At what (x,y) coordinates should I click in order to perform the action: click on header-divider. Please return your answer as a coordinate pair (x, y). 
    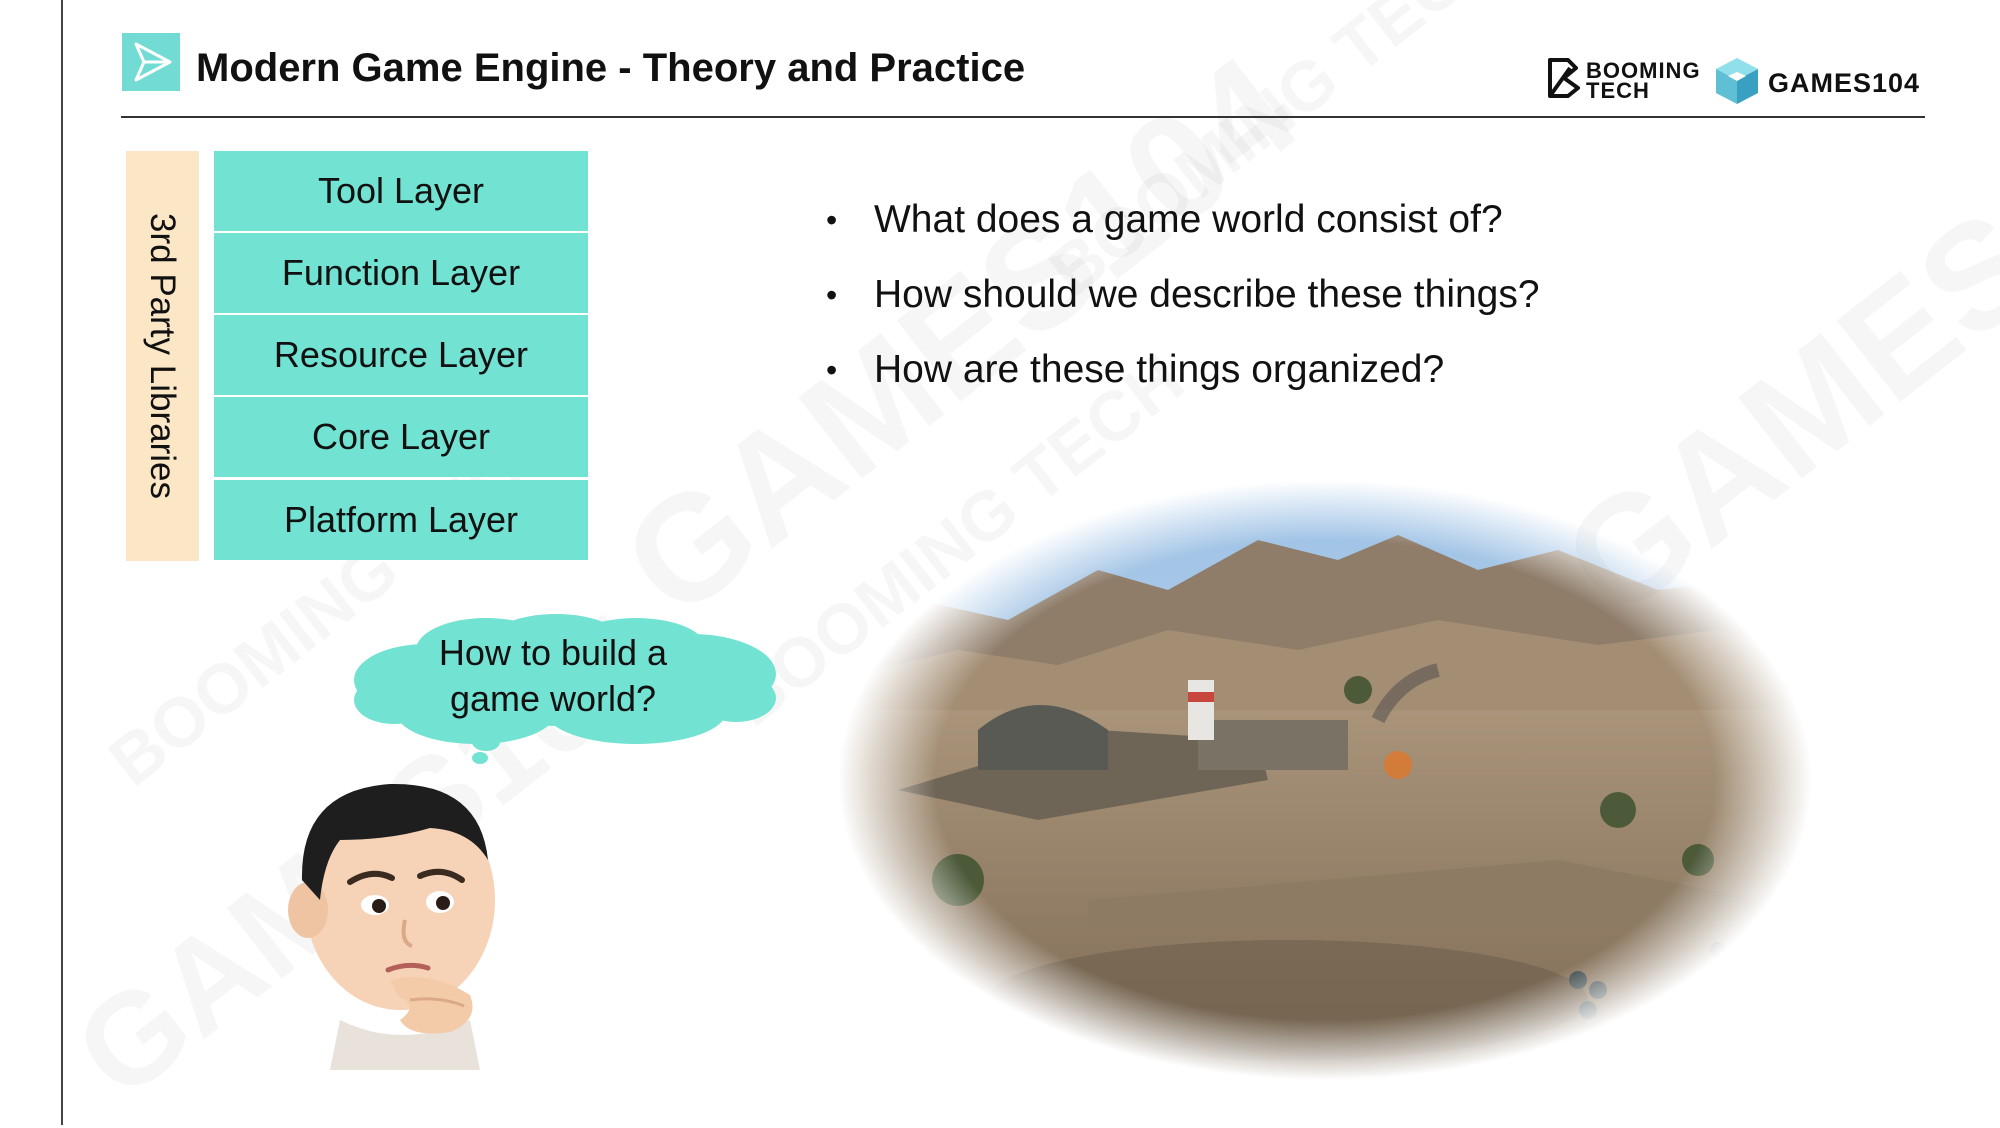
    Looking at the image, I should click on (1023, 117).